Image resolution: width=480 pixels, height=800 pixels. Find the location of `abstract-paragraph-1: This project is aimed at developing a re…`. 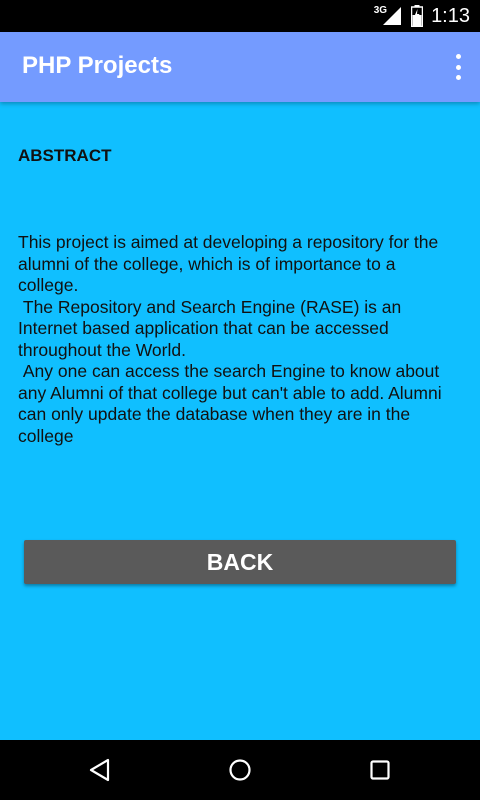

abstract-paragraph-1: This project is aimed at developing a re… is located at coordinates (228, 263).